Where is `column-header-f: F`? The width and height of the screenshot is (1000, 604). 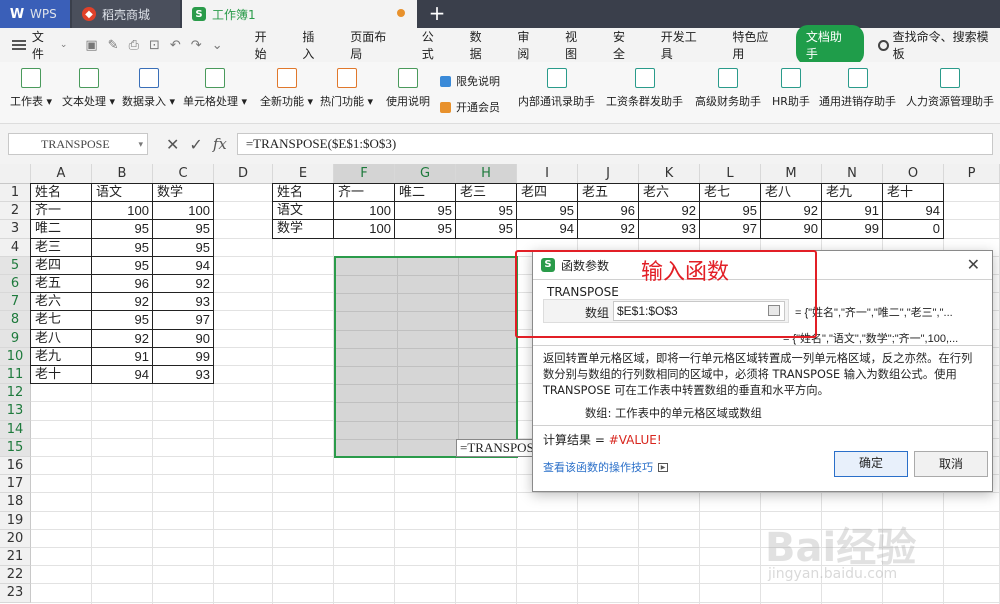
column-header-f: F is located at coordinates (364, 174).